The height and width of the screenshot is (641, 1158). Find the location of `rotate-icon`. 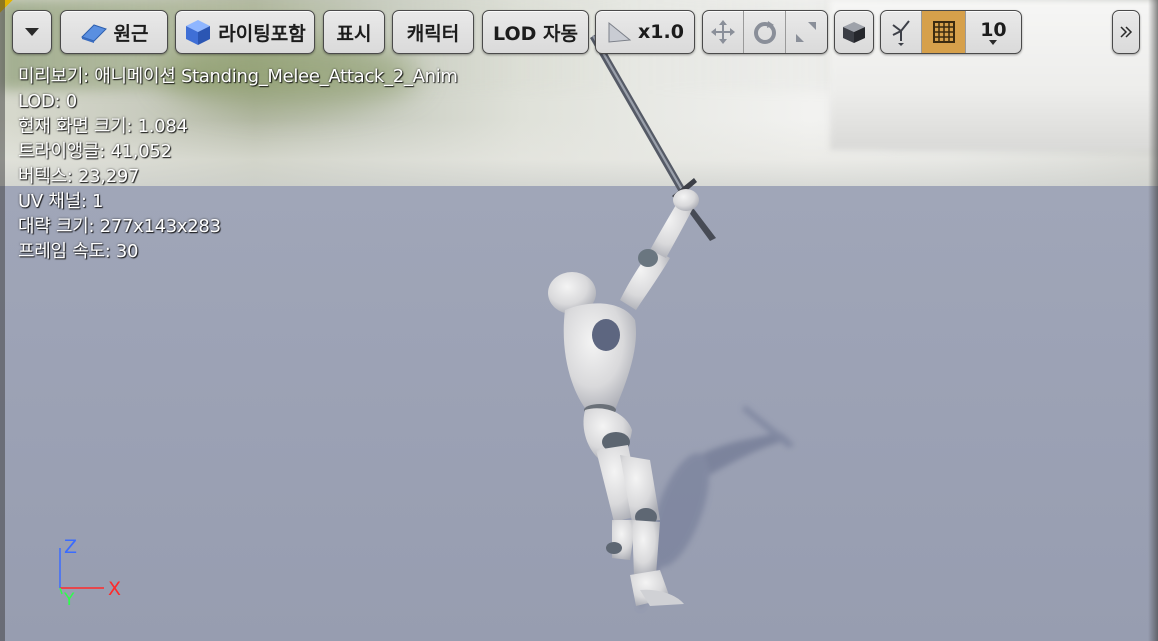

rotate-icon is located at coordinates (764, 32).